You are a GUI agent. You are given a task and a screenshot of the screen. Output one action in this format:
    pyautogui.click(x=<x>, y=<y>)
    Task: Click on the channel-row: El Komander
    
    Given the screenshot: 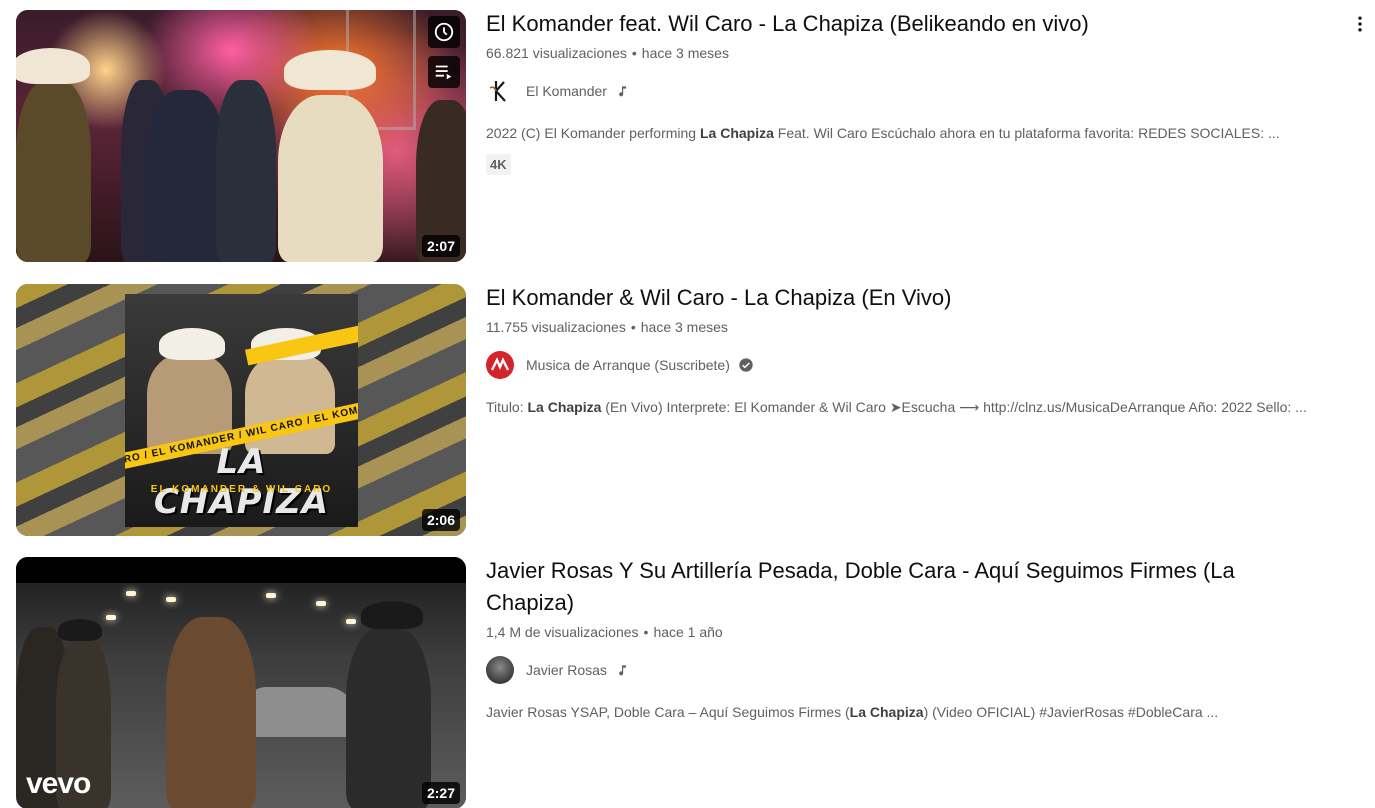 What is the action you would take?
    pyautogui.click(x=916, y=91)
    